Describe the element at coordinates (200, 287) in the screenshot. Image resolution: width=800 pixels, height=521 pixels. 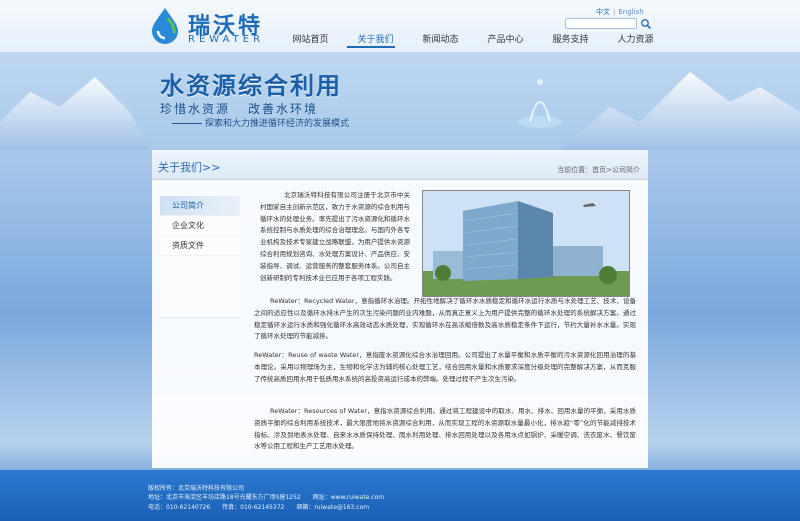
I see `sidebar-spacer` at that location.